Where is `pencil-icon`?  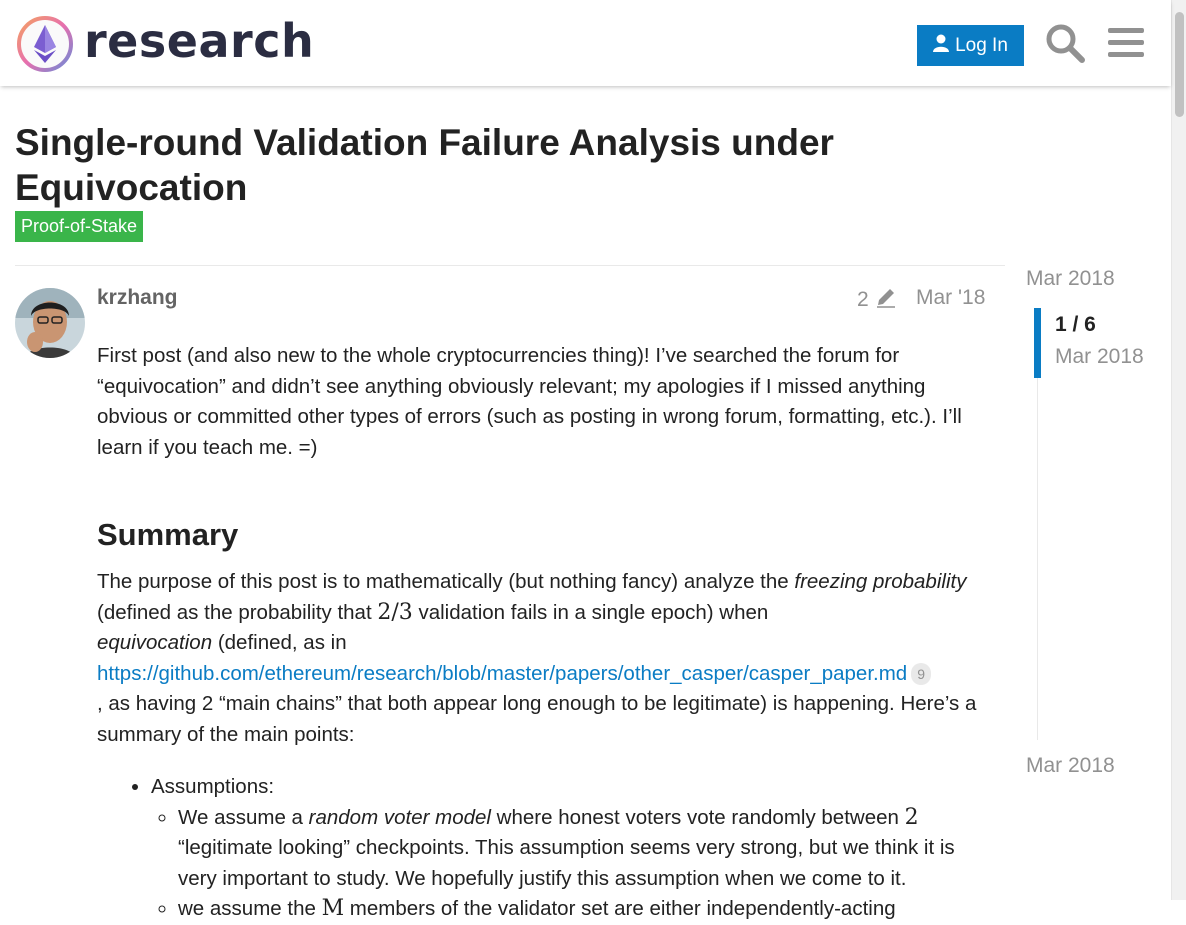 pencil-icon is located at coordinates (886, 300).